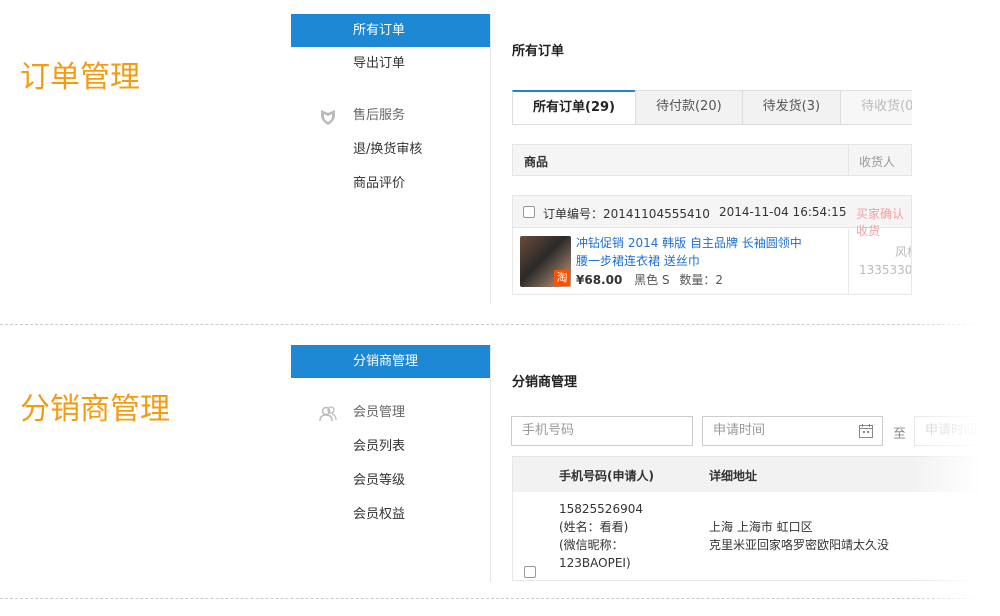 The image size is (1000, 616). What do you see at coordinates (799, 545) in the screenshot?
I see `address-line-2: 克里米亚回家咯罗密欧阳靖太久没` at bounding box center [799, 545].